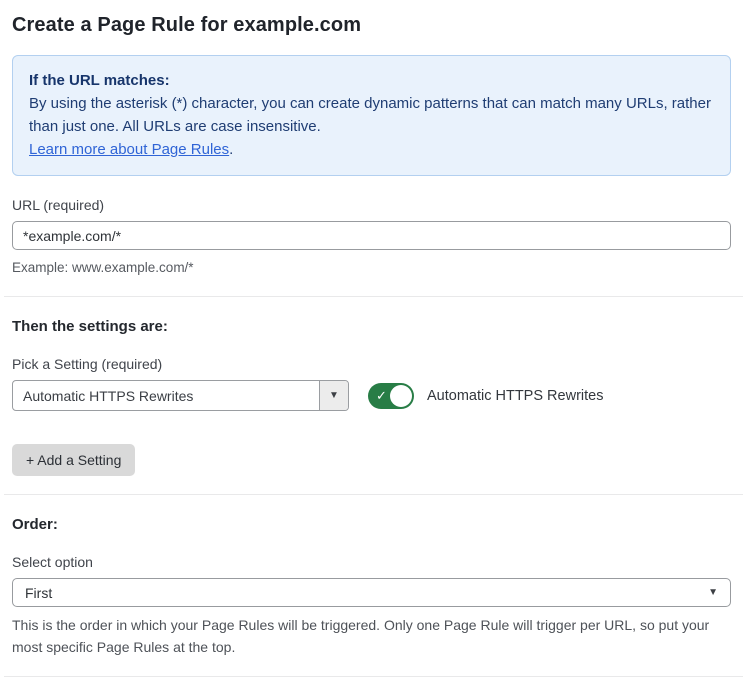 This screenshot has width=743, height=686. Describe the element at coordinates (39, 592) in the screenshot. I see `order-select-value: First` at that location.